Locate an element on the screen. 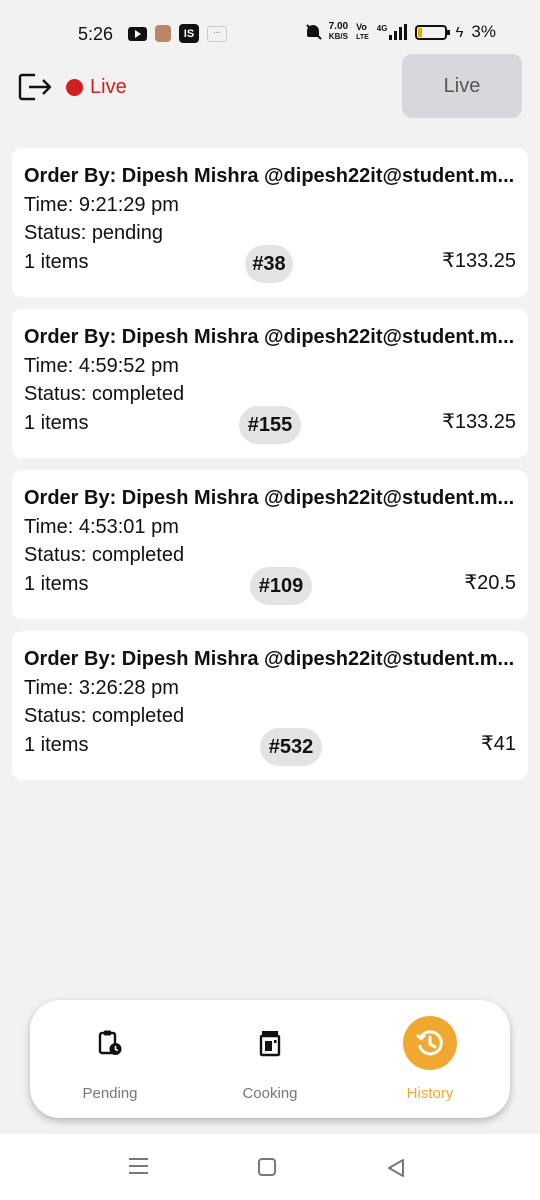 This screenshot has width=540, height=1200. battery-percent: 3% is located at coordinates (483, 31).